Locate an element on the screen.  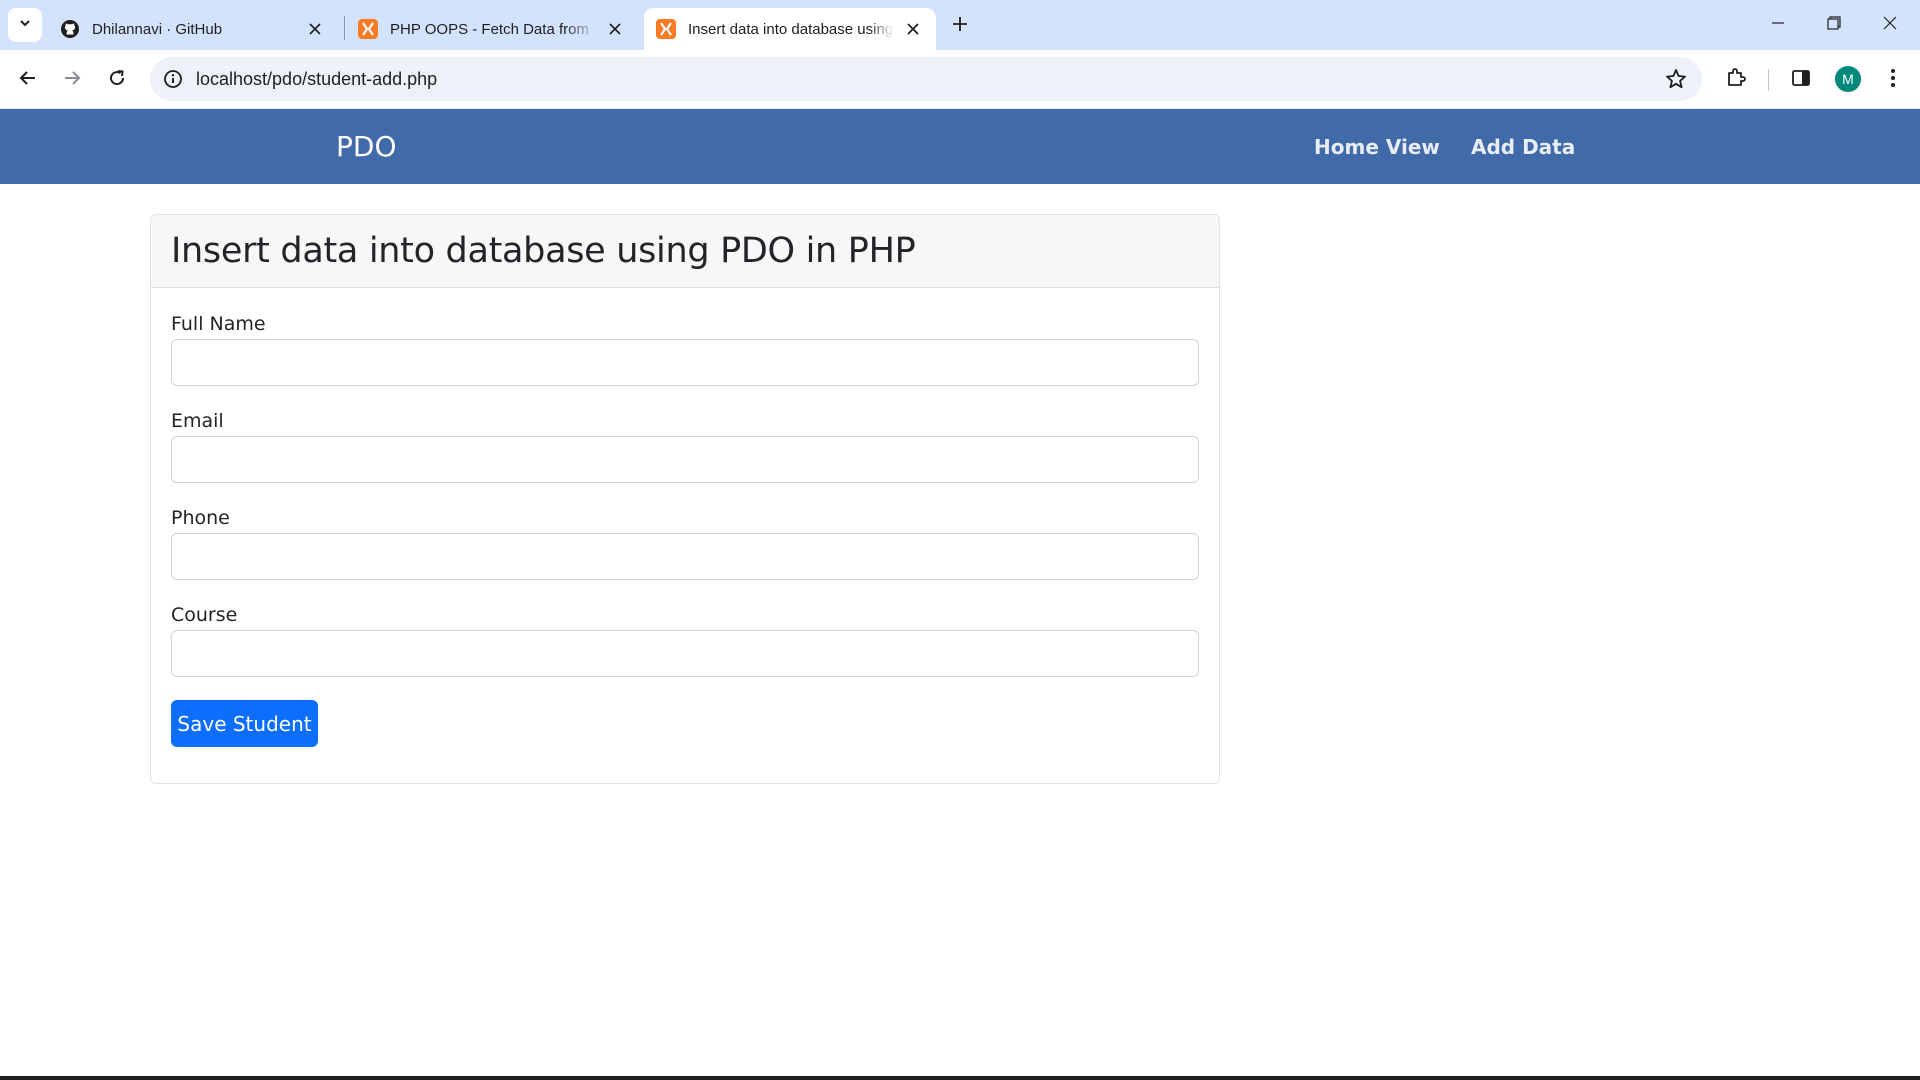
minimize-icon is located at coordinates (1778, 25).